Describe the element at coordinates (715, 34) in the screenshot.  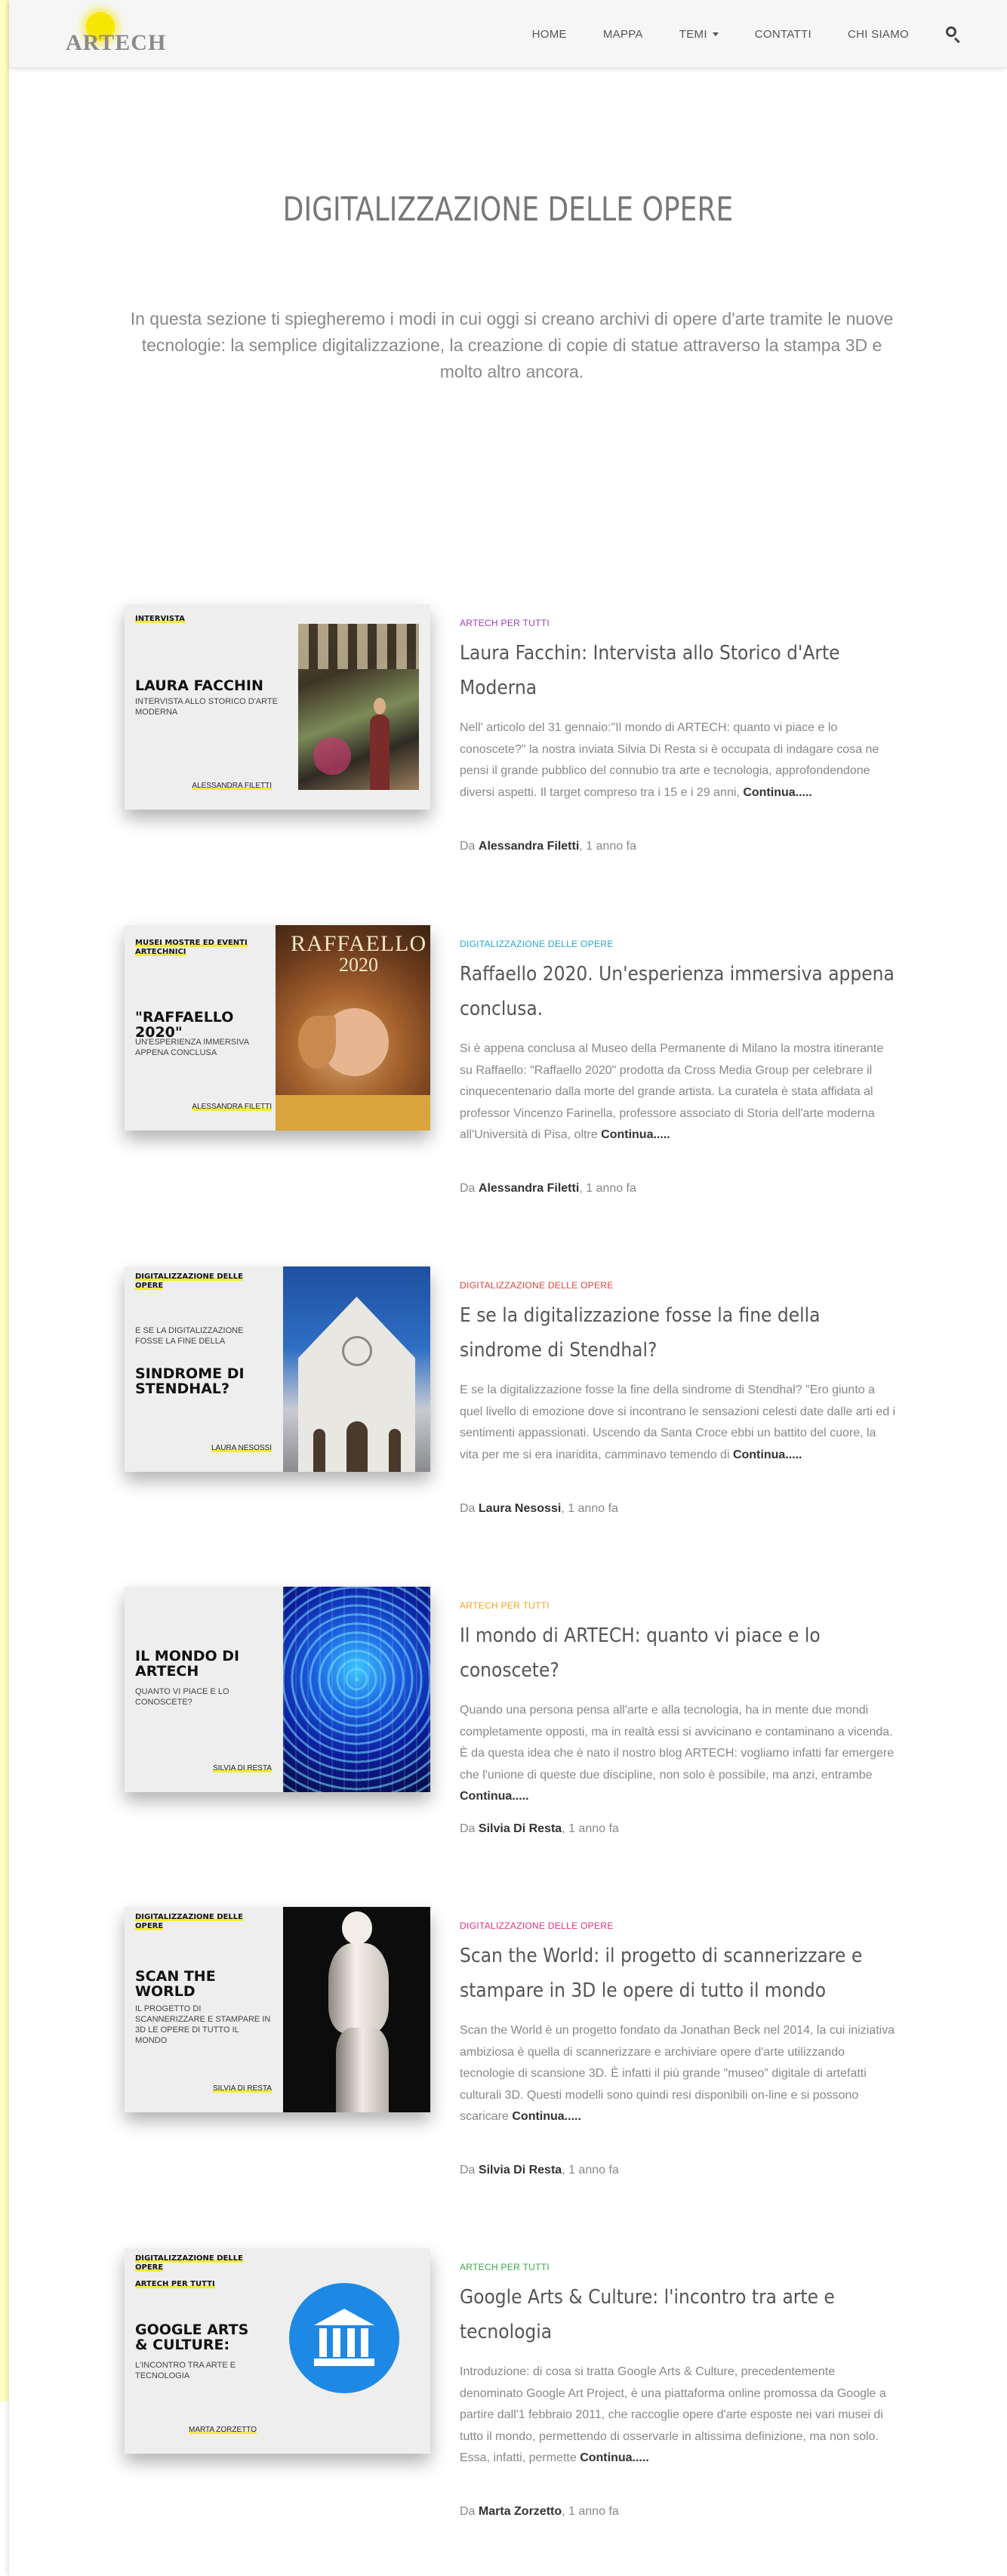
I see `caret-down-icon` at that location.